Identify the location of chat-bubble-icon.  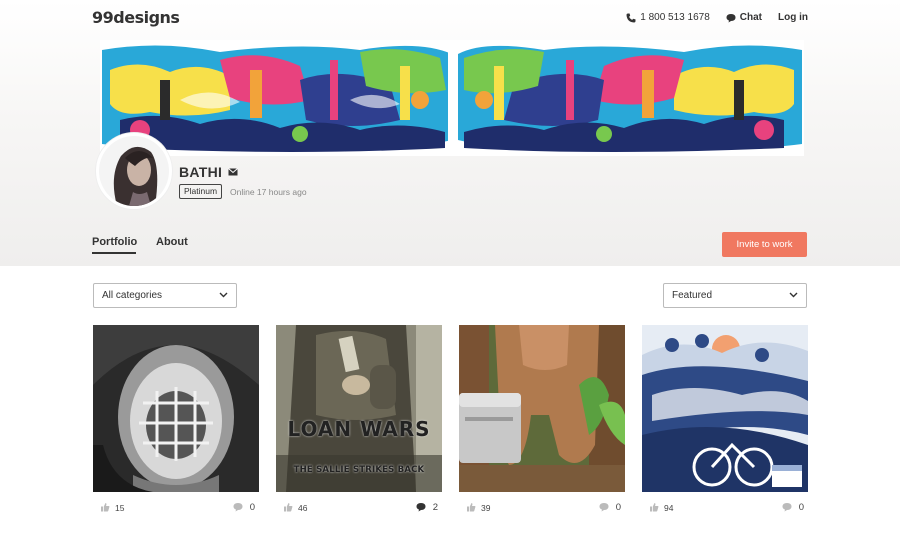
(731, 17).